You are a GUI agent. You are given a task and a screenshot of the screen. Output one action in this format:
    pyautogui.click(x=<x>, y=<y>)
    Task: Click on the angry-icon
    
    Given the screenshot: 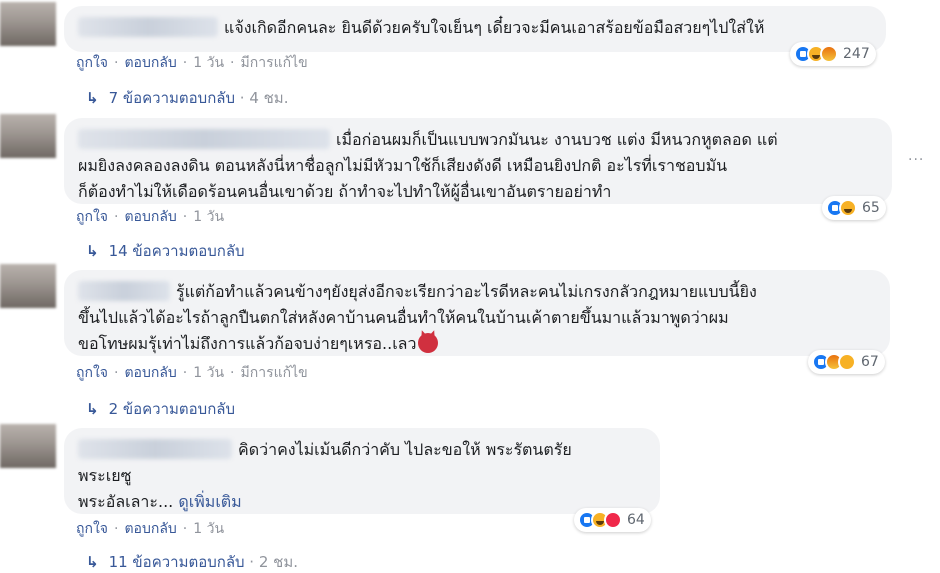 What is the action you would take?
    pyautogui.click(x=829, y=54)
    